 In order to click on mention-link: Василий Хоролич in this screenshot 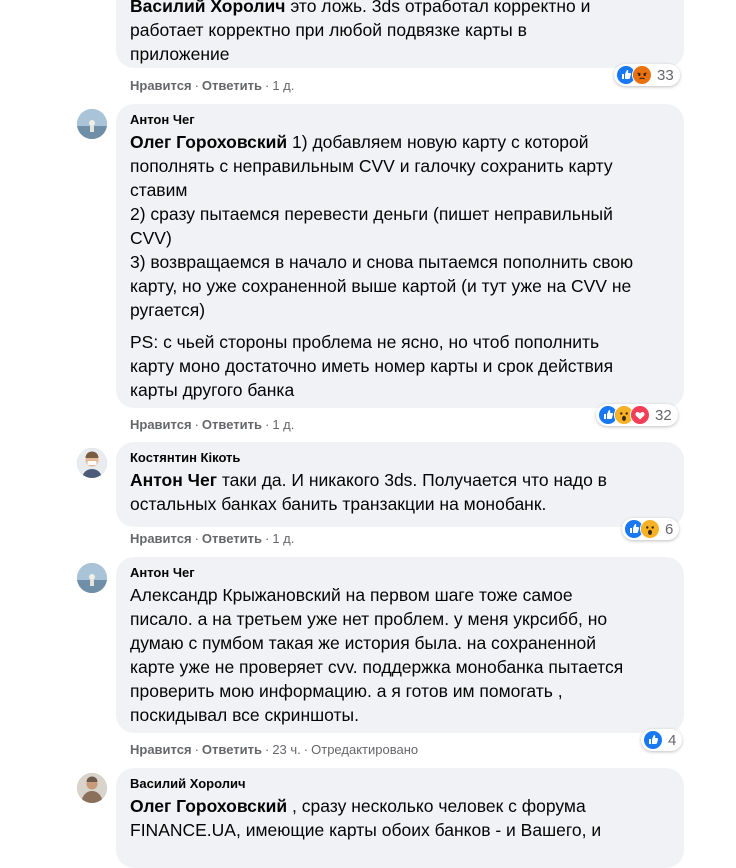, I will do `click(207, 8)`.